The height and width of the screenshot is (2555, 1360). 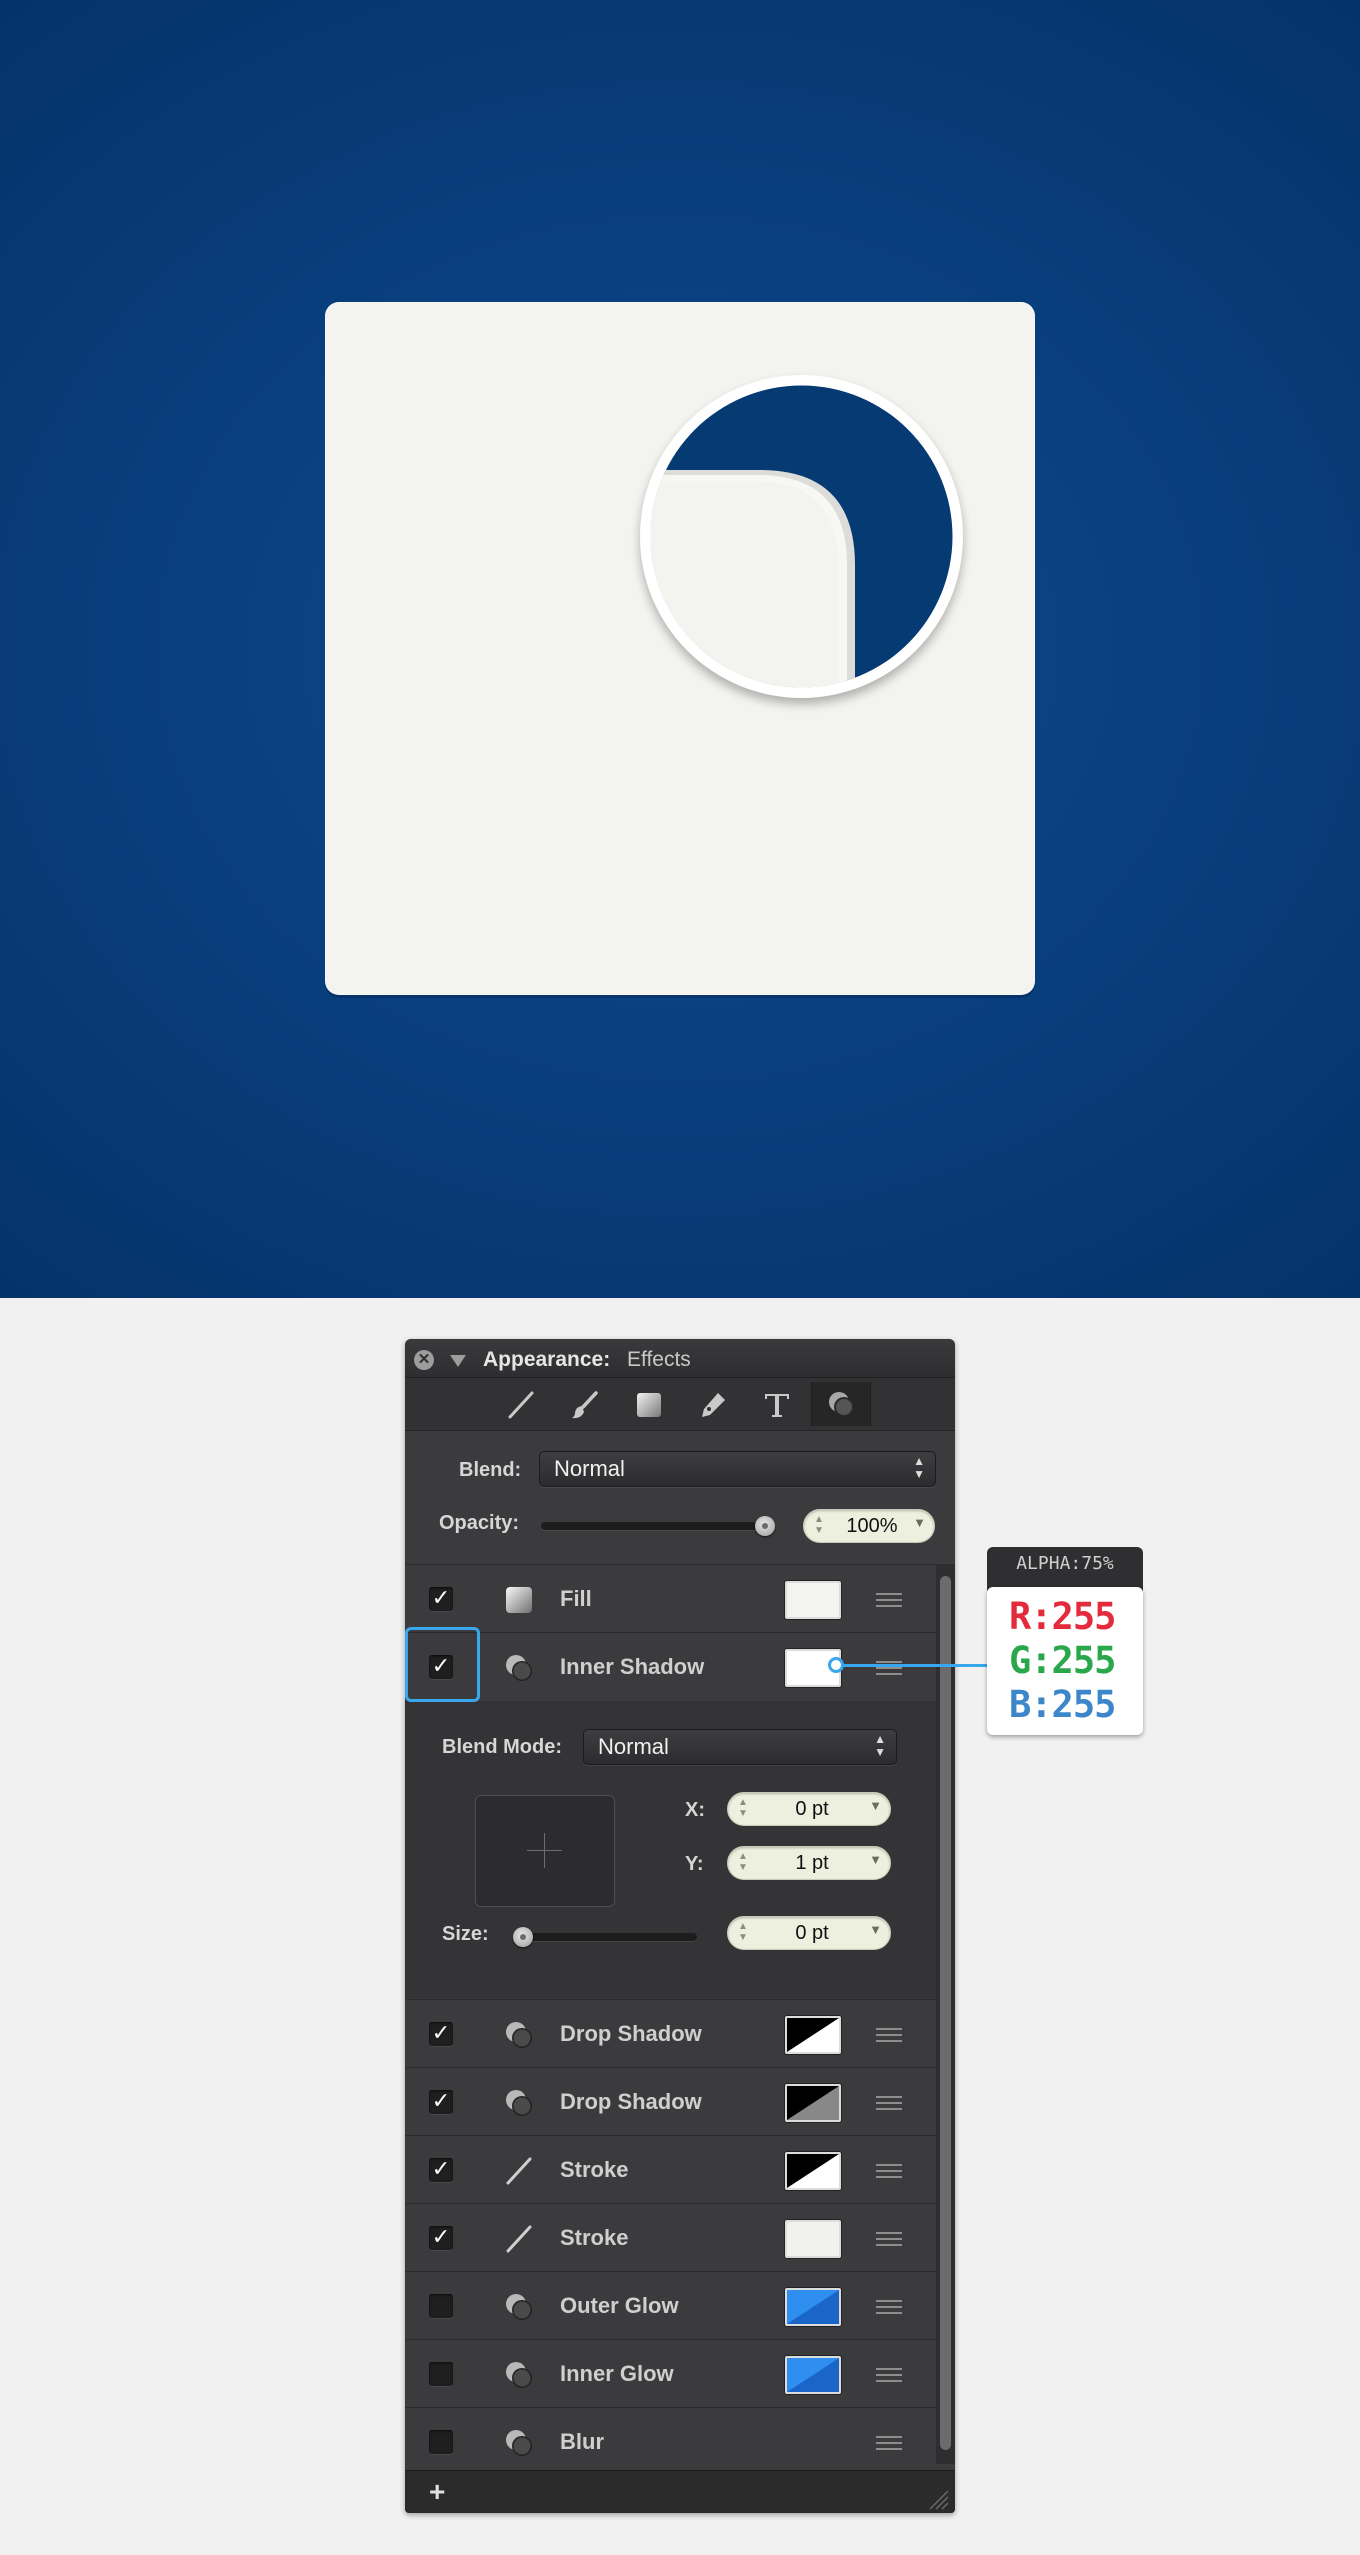 I want to click on disclosure-triangle-icon, so click(x=458, y=1361).